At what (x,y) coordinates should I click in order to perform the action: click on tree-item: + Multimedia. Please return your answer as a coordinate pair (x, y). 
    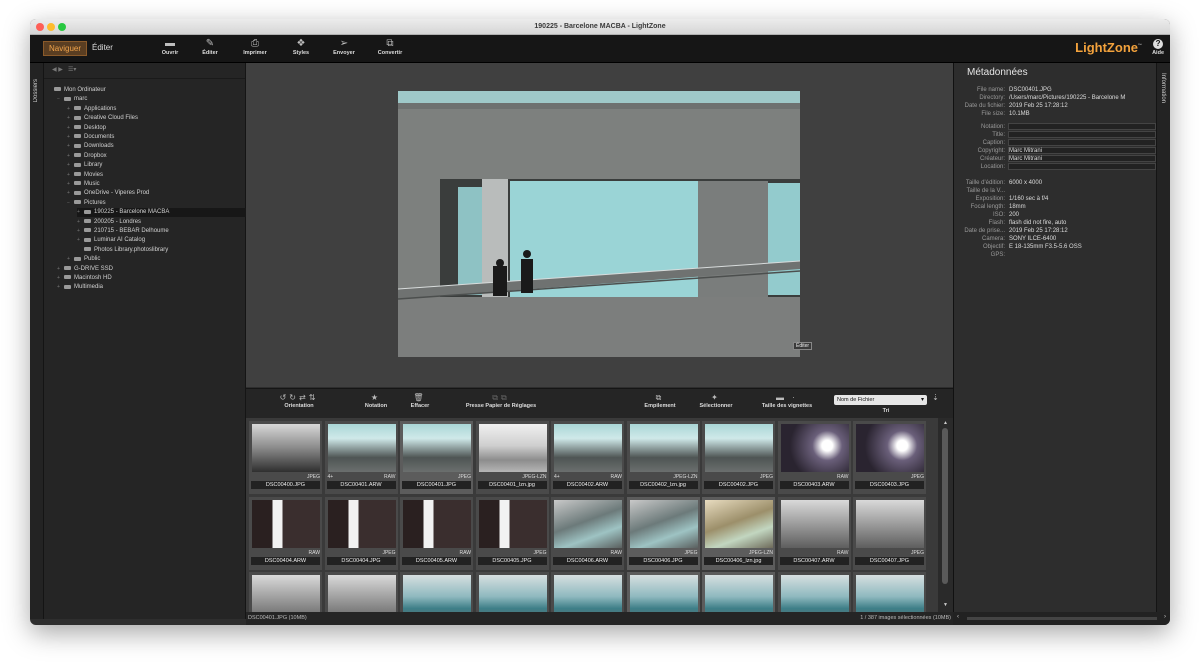
    Looking at the image, I should click on (80, 287).